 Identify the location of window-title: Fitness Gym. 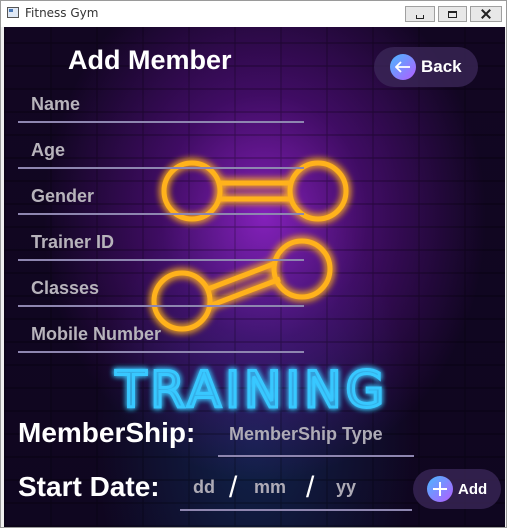
(62, 13).